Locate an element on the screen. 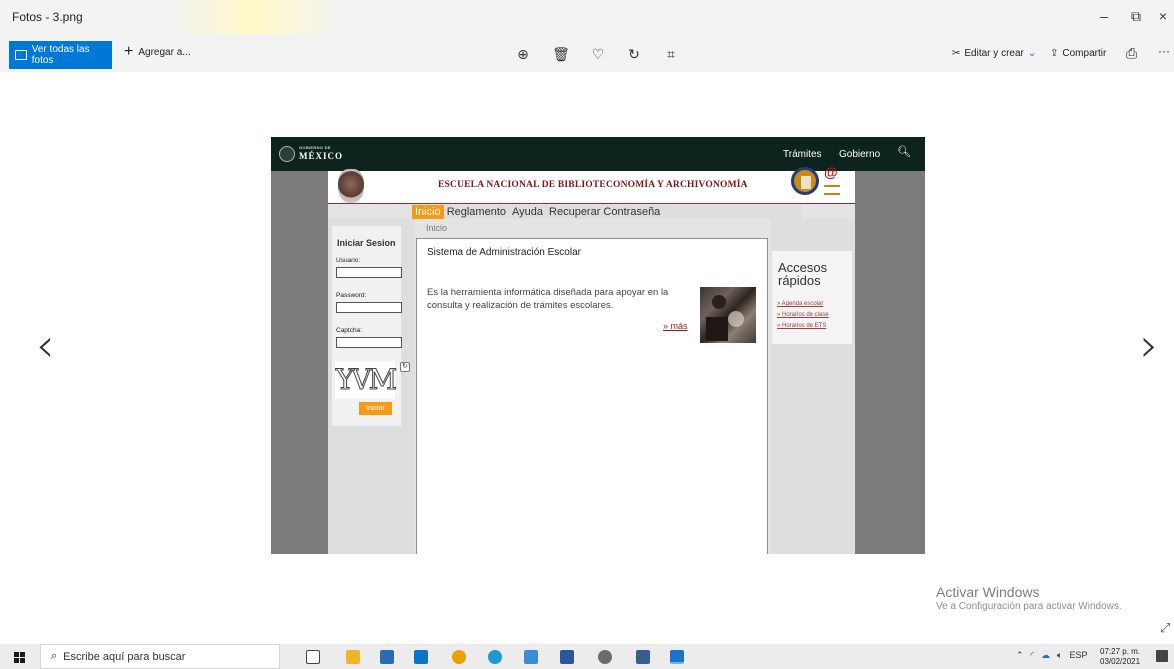 This screenshot has width=1174, height=669. chevron-down-icon: ⌄ is located at coordinates (1032, 53).